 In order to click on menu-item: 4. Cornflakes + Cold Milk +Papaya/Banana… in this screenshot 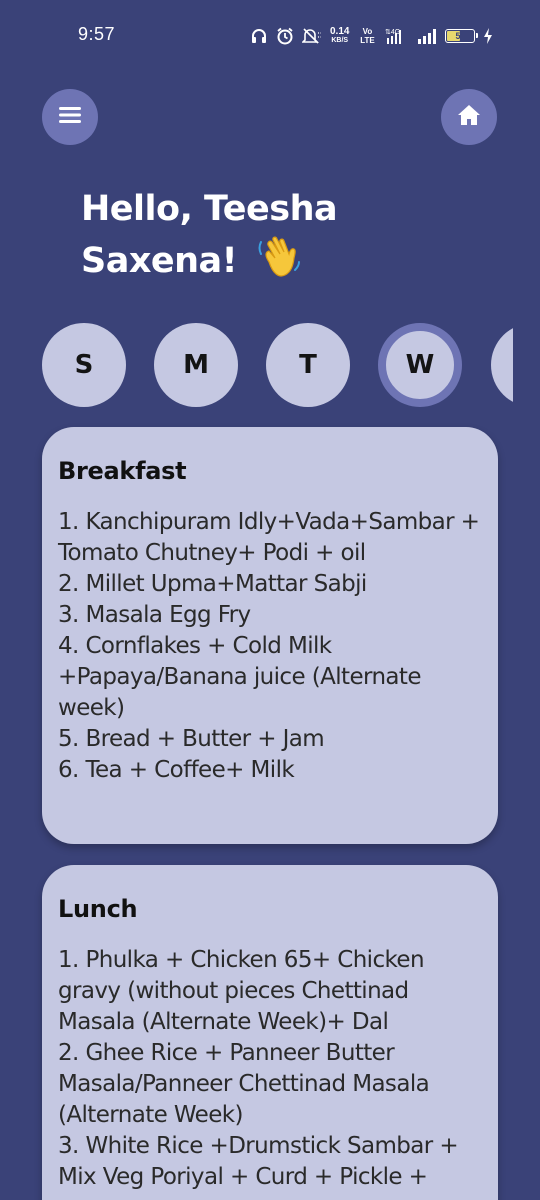, I will do `click(240, 677)`.